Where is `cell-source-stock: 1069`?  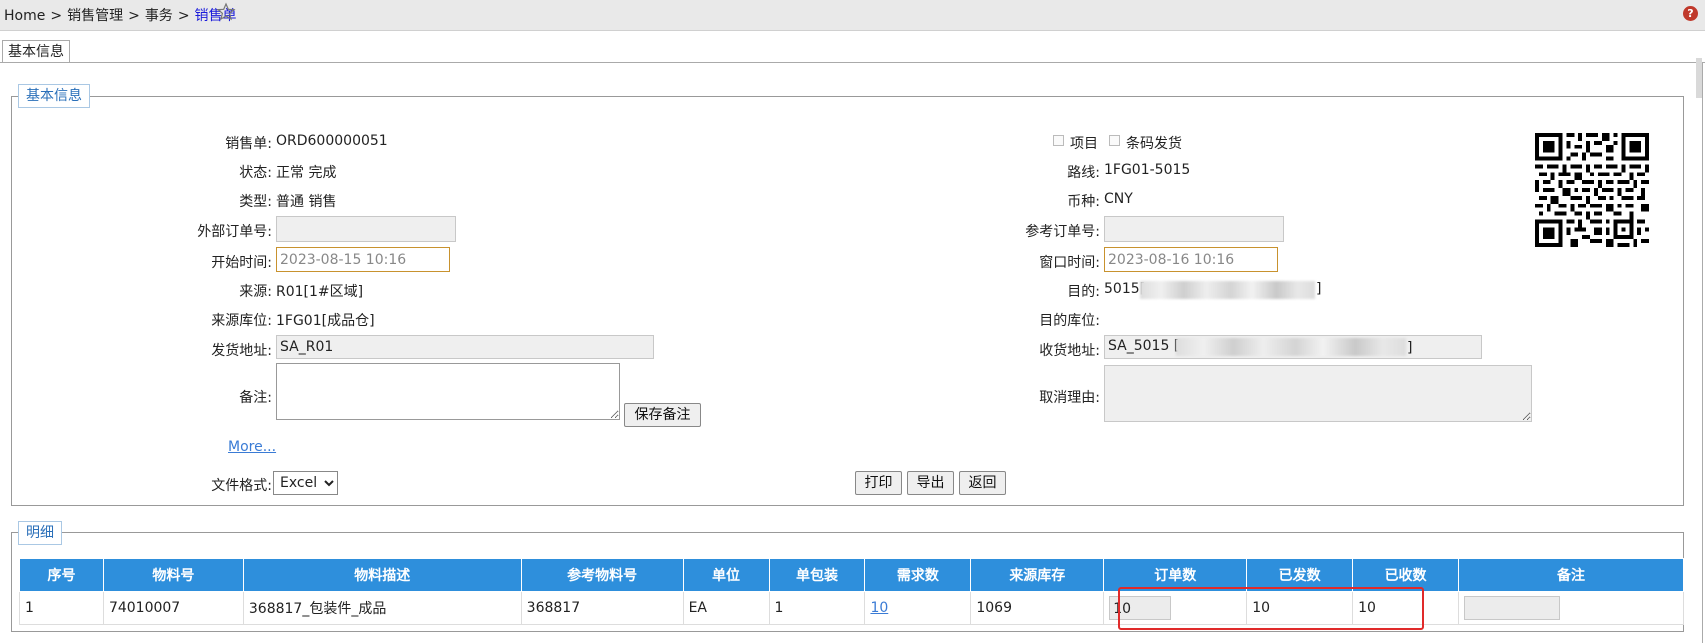 cell-source-stock: 1069 is located at coordinates (1037, 608).